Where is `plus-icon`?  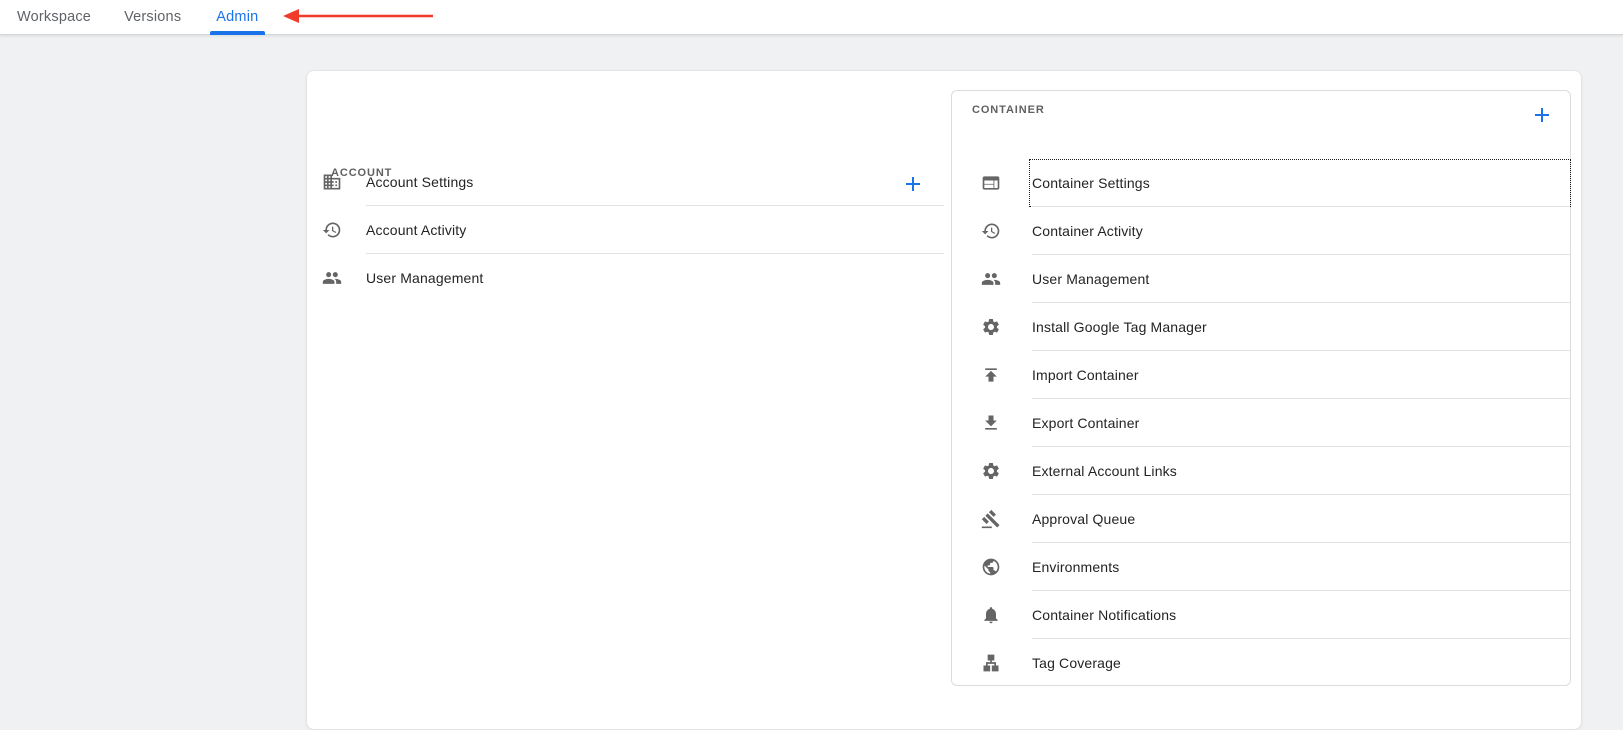
plus-icon is located at coordinates (1542, 115).